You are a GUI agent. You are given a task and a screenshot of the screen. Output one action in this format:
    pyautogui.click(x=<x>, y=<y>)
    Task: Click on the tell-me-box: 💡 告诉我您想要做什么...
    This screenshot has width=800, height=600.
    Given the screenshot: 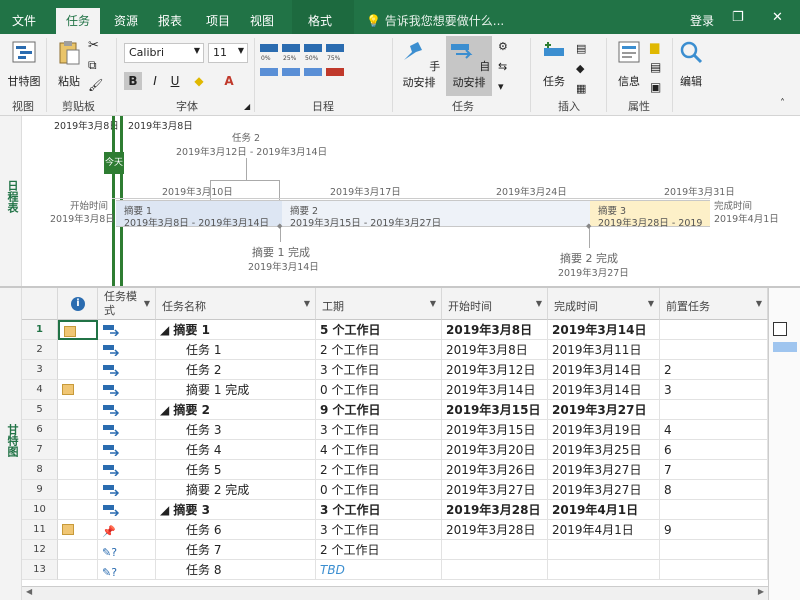 What is the action you would take?
    pyautogui.click(x=435, y=20)
    